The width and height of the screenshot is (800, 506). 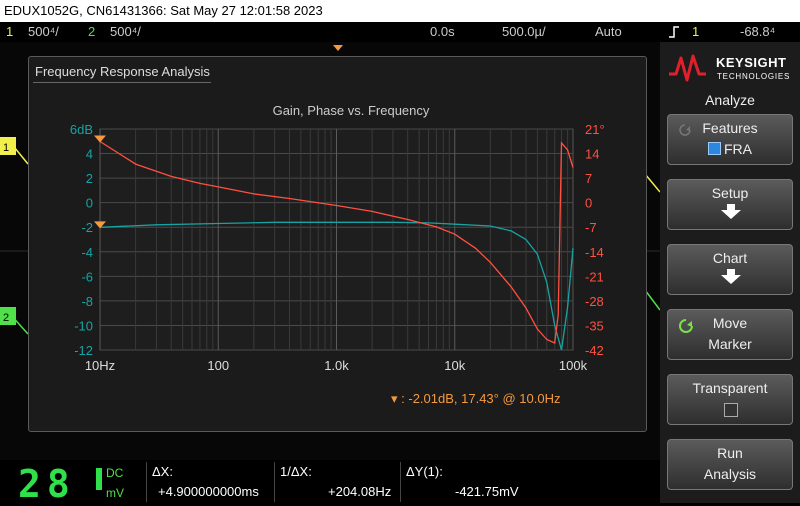 I want to click on ch2-waveform-right, so click(x=652, y=300).